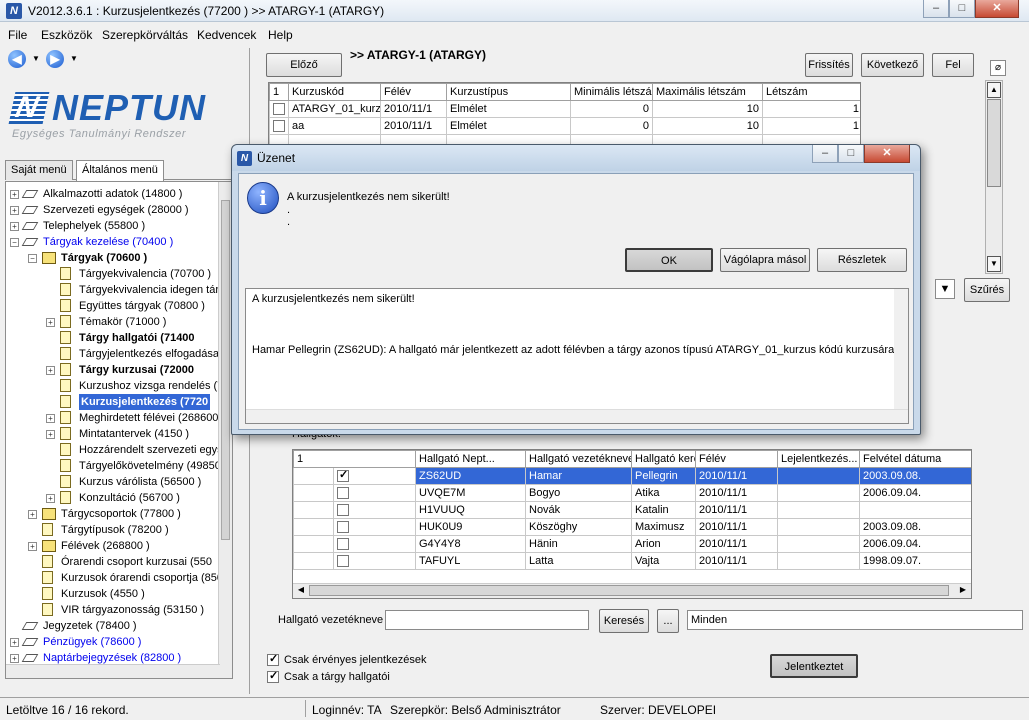 The width and height of the screenshot is (1029, 720). Describe the element at coordinates (814, 666) in the screenshot. I see `register-button: Jelentkeztet` at that location.